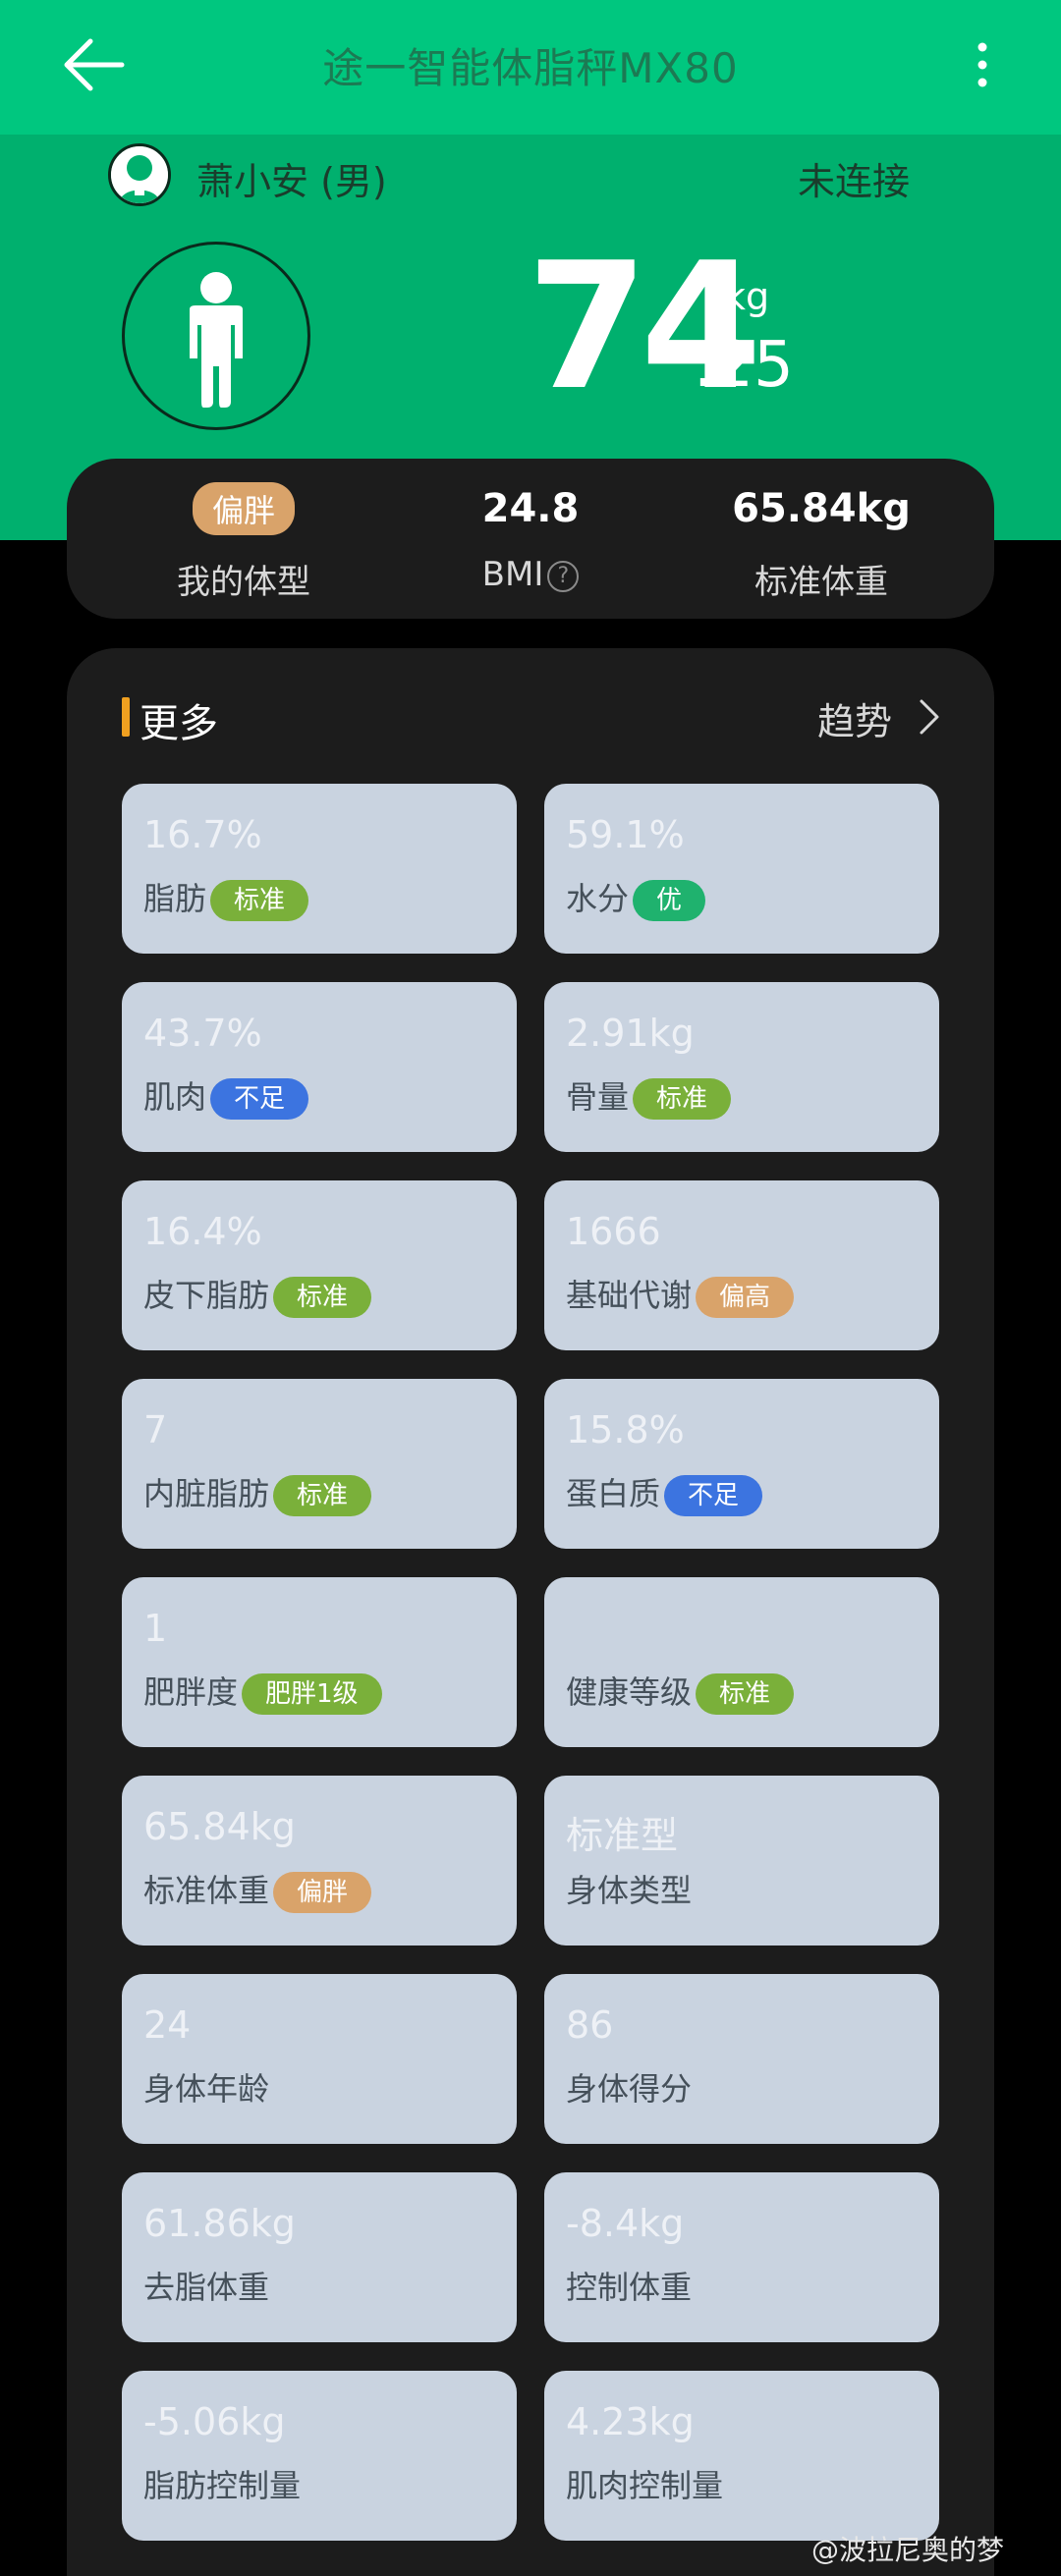 The width and height of the screenshot is (1061, 2576). What do you see at coordinates (645, 2486) in the screenshot?
I see `metric-label: 肌肉控制量` at bounding box center [645, 2486].